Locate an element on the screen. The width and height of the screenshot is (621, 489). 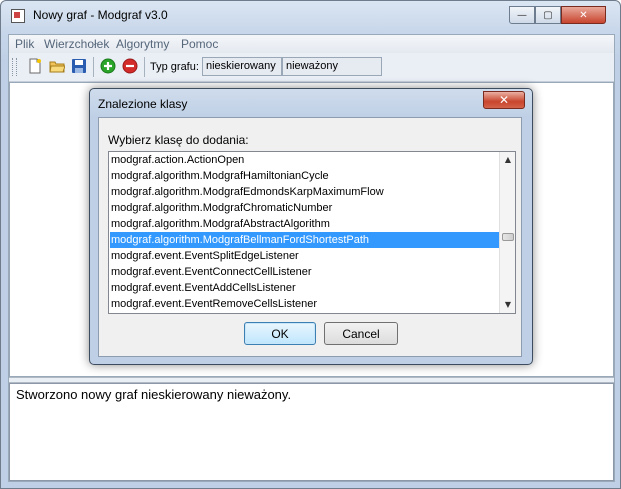
list-item: modgraf.event.EventAddCellsListener is located at coordinates (305, 288).